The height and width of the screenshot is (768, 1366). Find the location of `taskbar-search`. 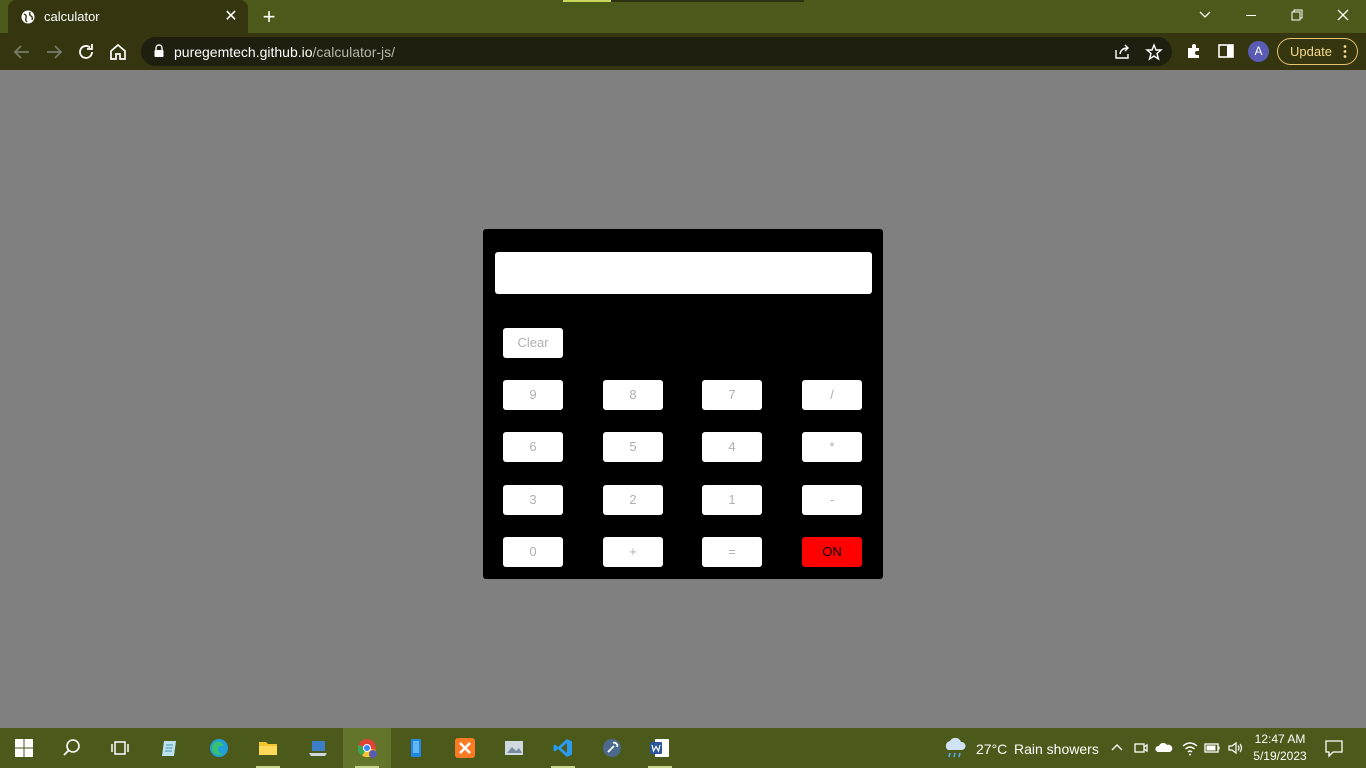

taskbar-search is located at coordinates (72, 748).